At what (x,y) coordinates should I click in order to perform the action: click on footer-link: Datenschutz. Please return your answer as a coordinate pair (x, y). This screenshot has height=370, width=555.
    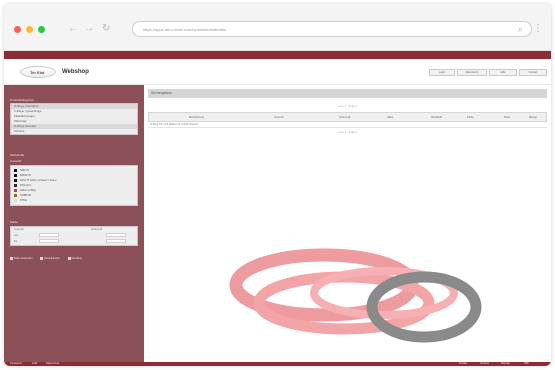
    Looking at the image, I should click on (52, 364).